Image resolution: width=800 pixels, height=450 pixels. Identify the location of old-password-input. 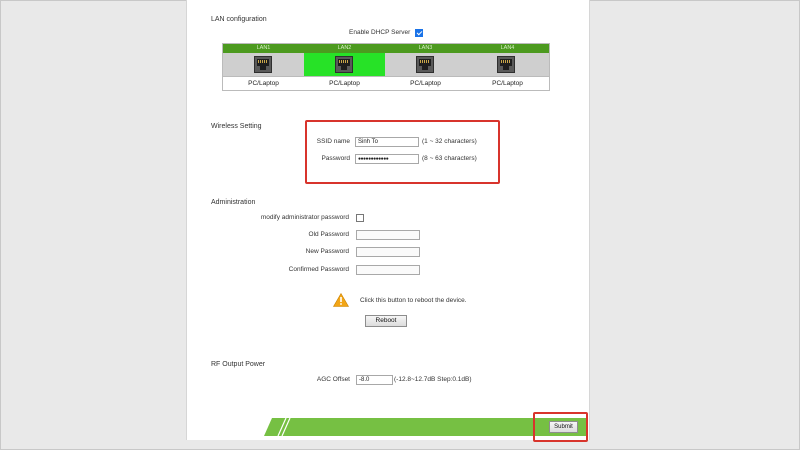
(388, 235).